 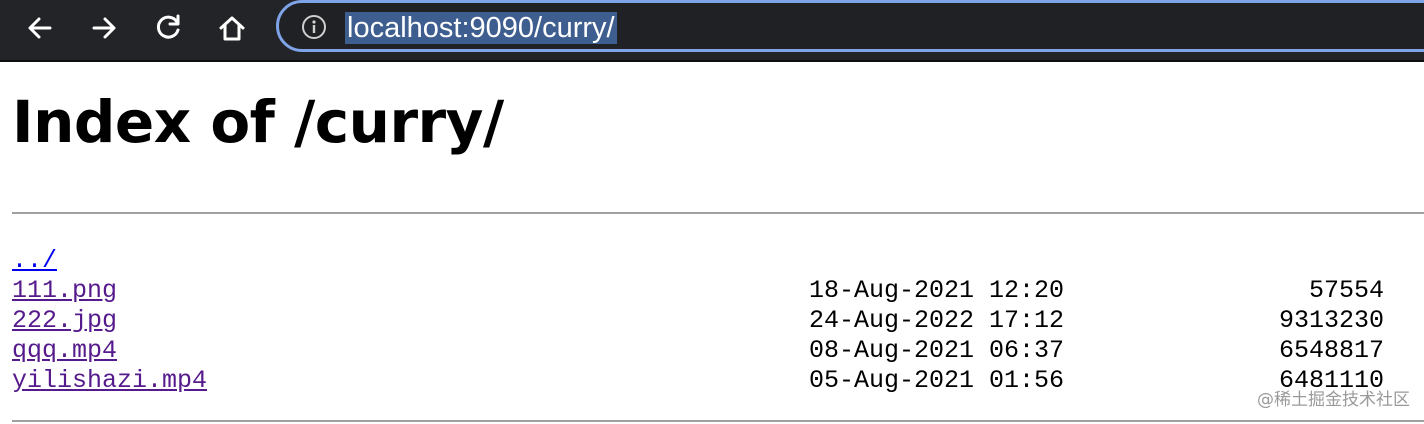 I want to click on list-item: yilishazi.mp4 05-Aug-2021 01:56 6481110, so click(x=712, y=381).